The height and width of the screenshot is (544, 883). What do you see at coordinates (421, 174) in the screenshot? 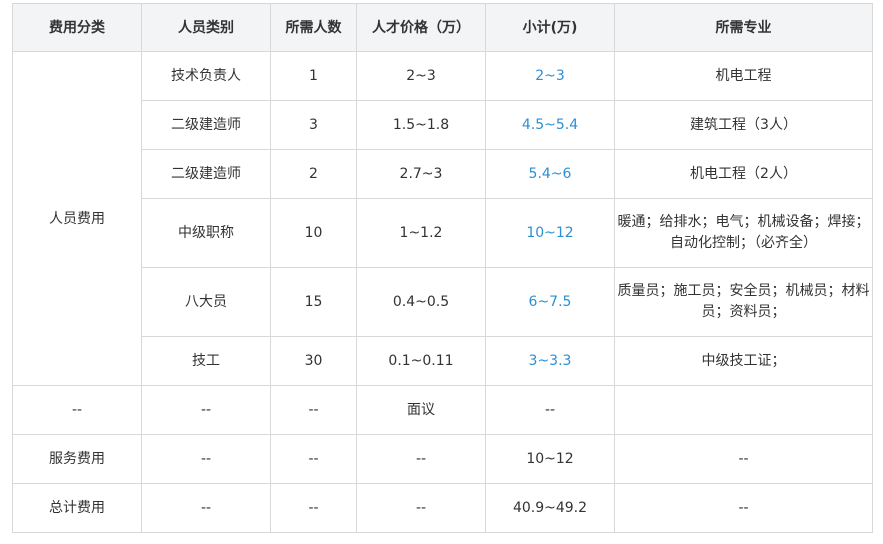
I see `price-cell: 2.7~3` at bounding box center [421, 174].